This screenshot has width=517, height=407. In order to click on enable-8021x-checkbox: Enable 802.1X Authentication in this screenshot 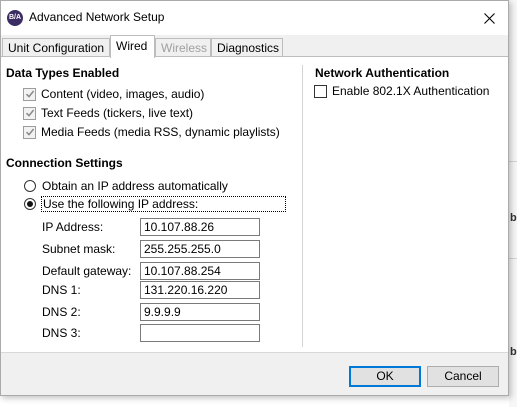, I will do `click(401, 91)`.